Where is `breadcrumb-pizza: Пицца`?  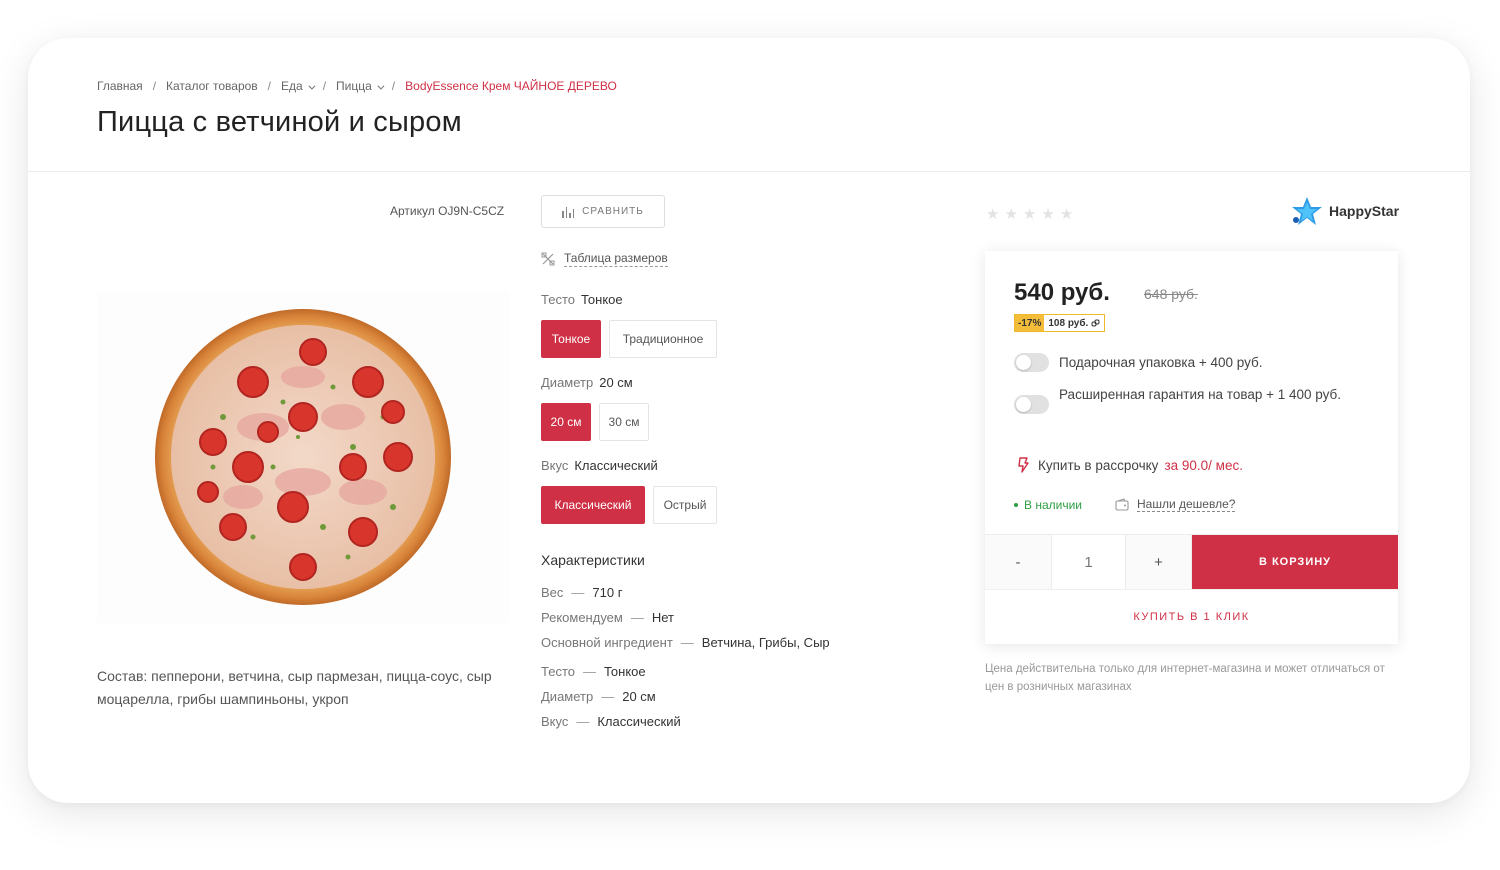
breadcrumb-pizza: Пицца is located at coordinates (360, 86).